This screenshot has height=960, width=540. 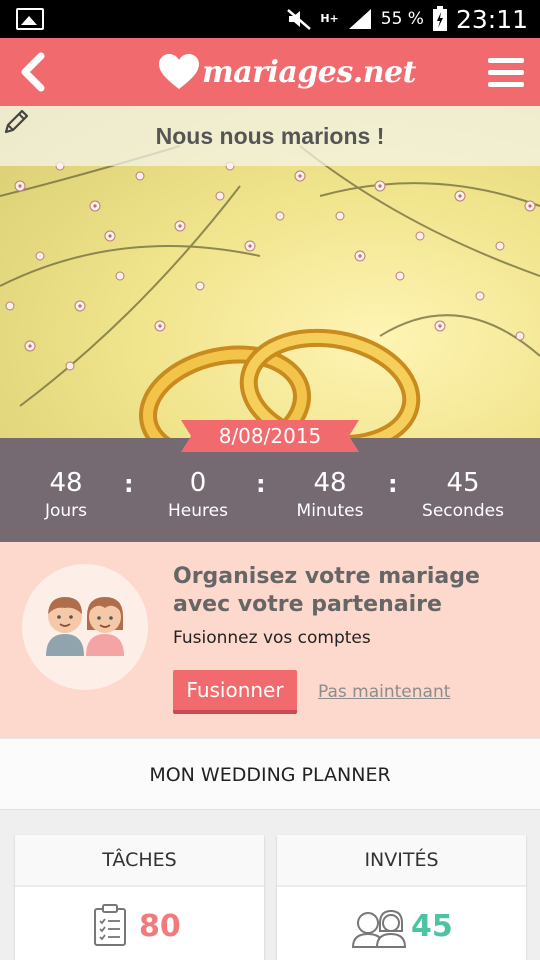 What do you see at coordinates (330, 511) in the screenshot?
I see `countdown-label: Minutes` at bounding box center [330, 511].